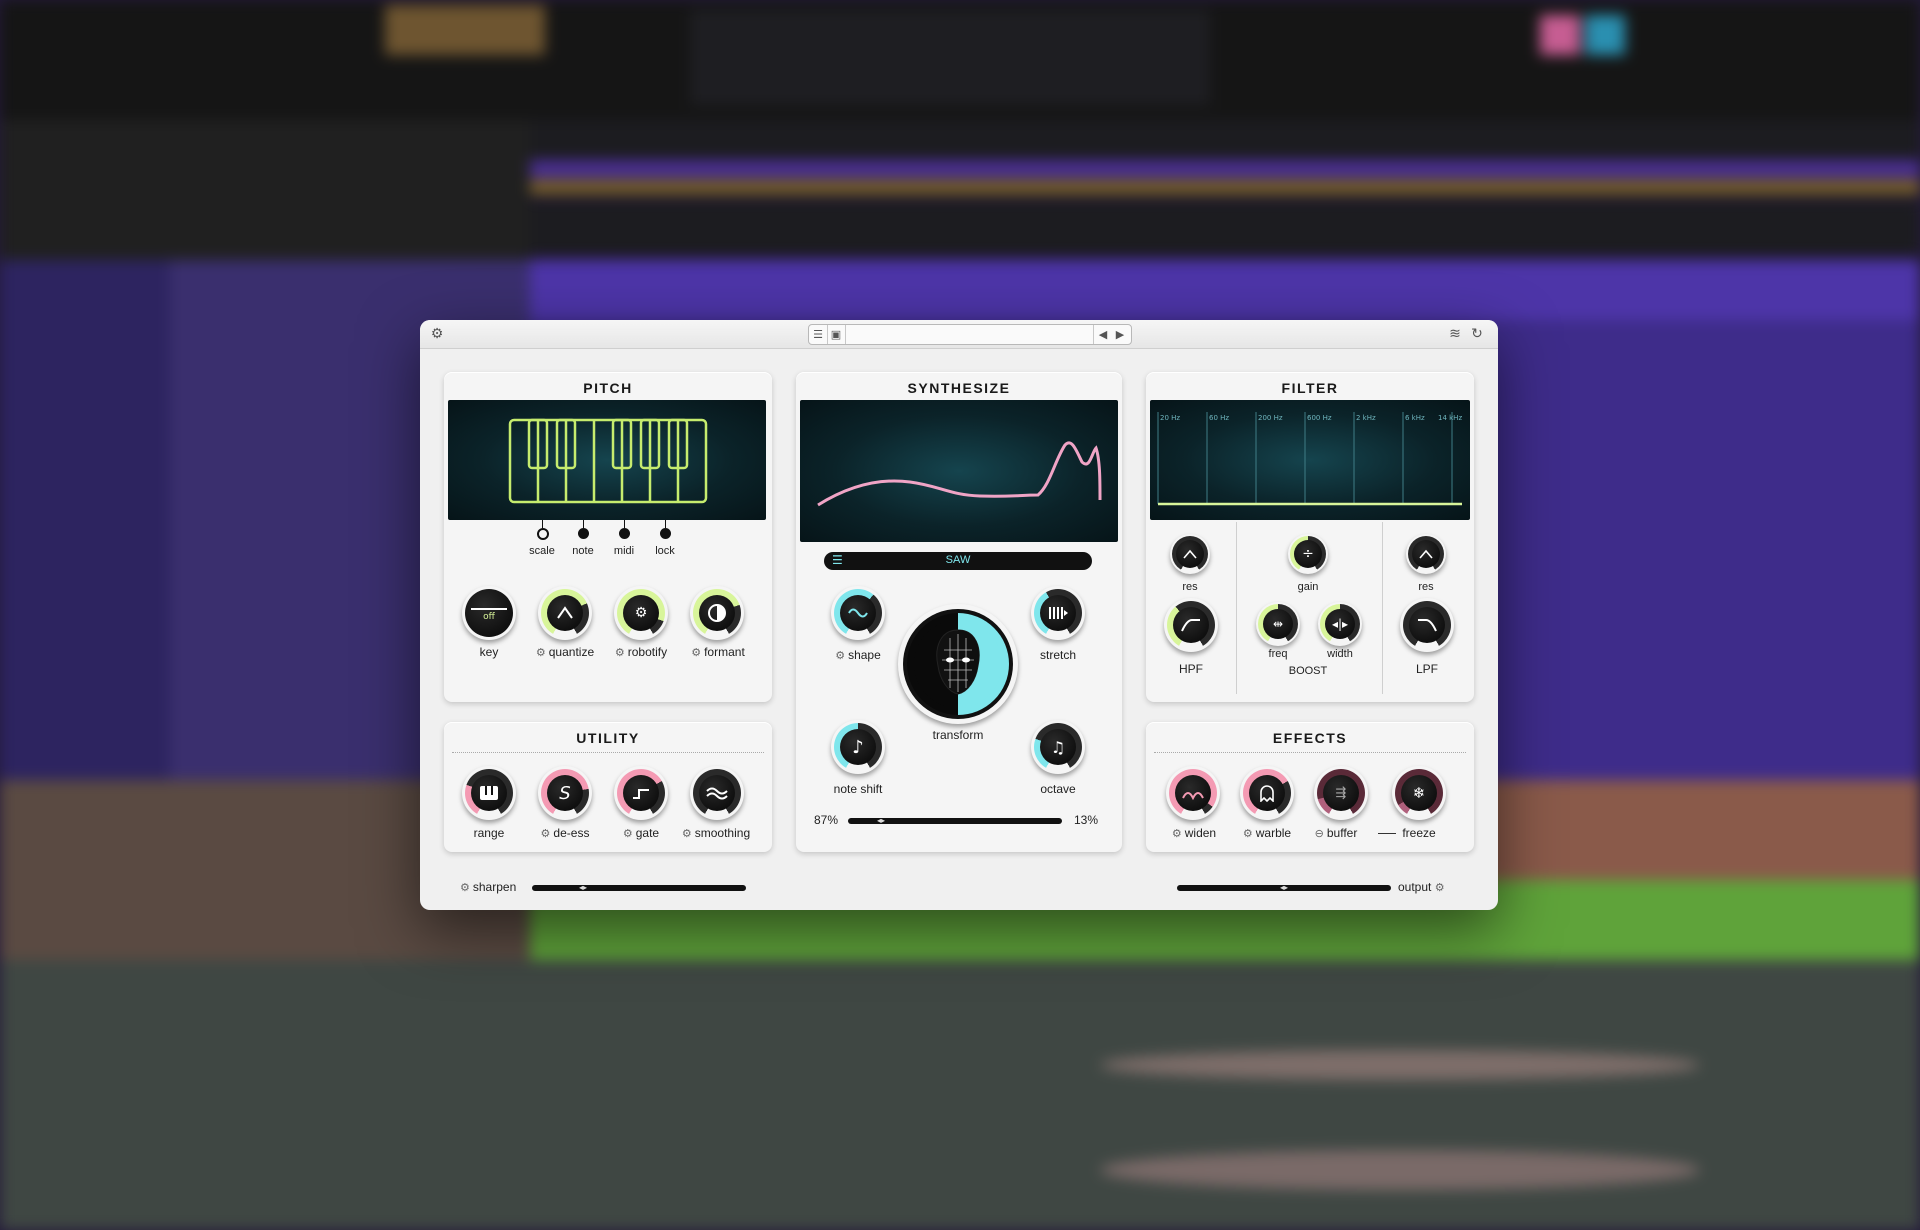 This screenshot has height=1230, width=1920. I want to click on mix-right-value: 13%, so click(1085, 820).